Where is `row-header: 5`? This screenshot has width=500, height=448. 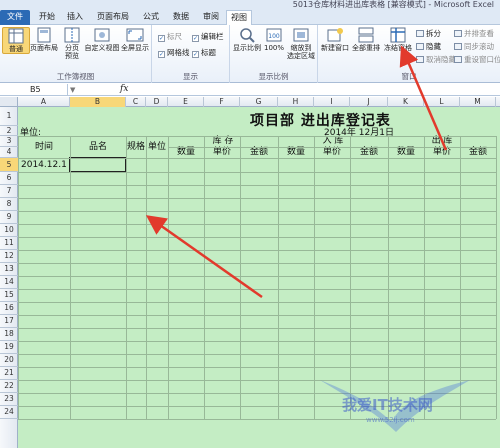 row-header: 5 is located at coordinates (9, 165).